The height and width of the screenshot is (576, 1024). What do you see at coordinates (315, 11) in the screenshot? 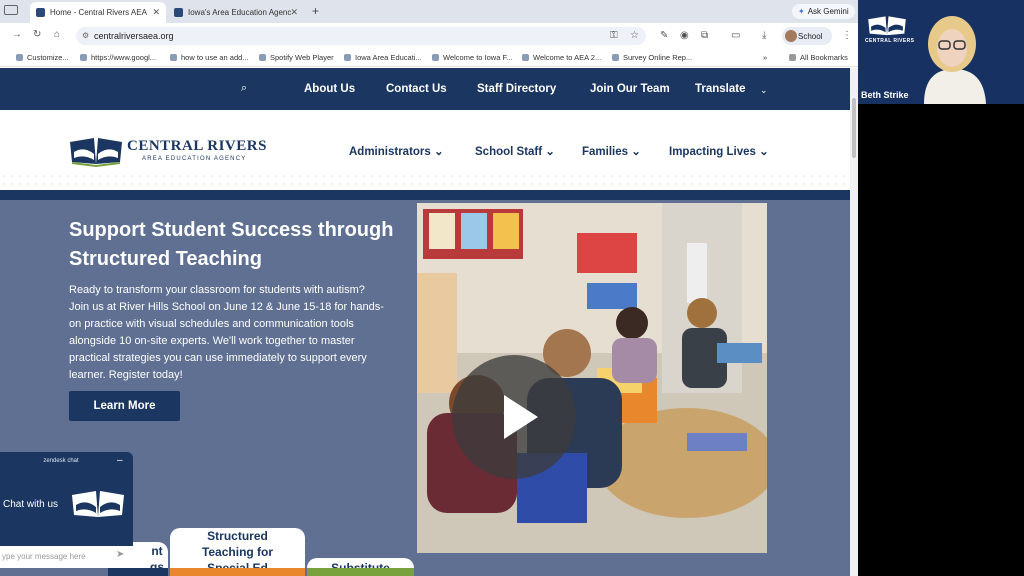
I see `new-tab-button: +` at bounding box center [315, 11].